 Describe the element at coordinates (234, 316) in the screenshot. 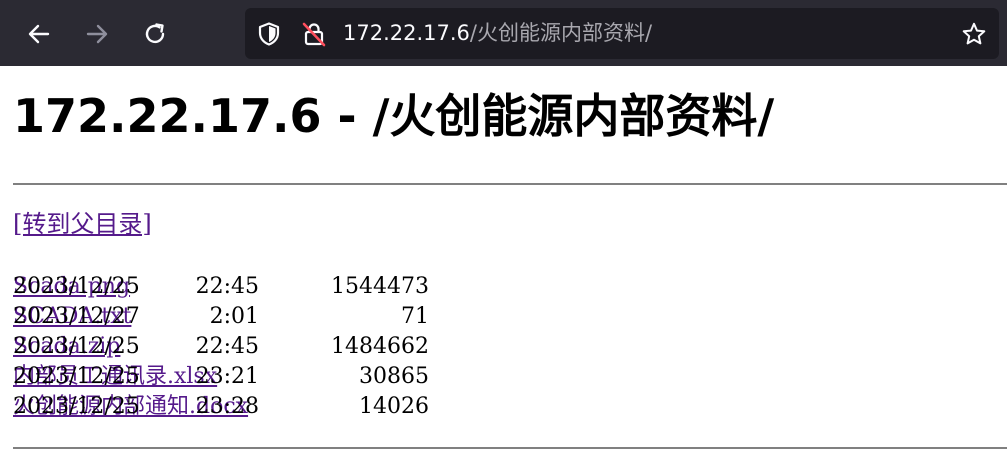

I see `file-time: 2:01` at that location.